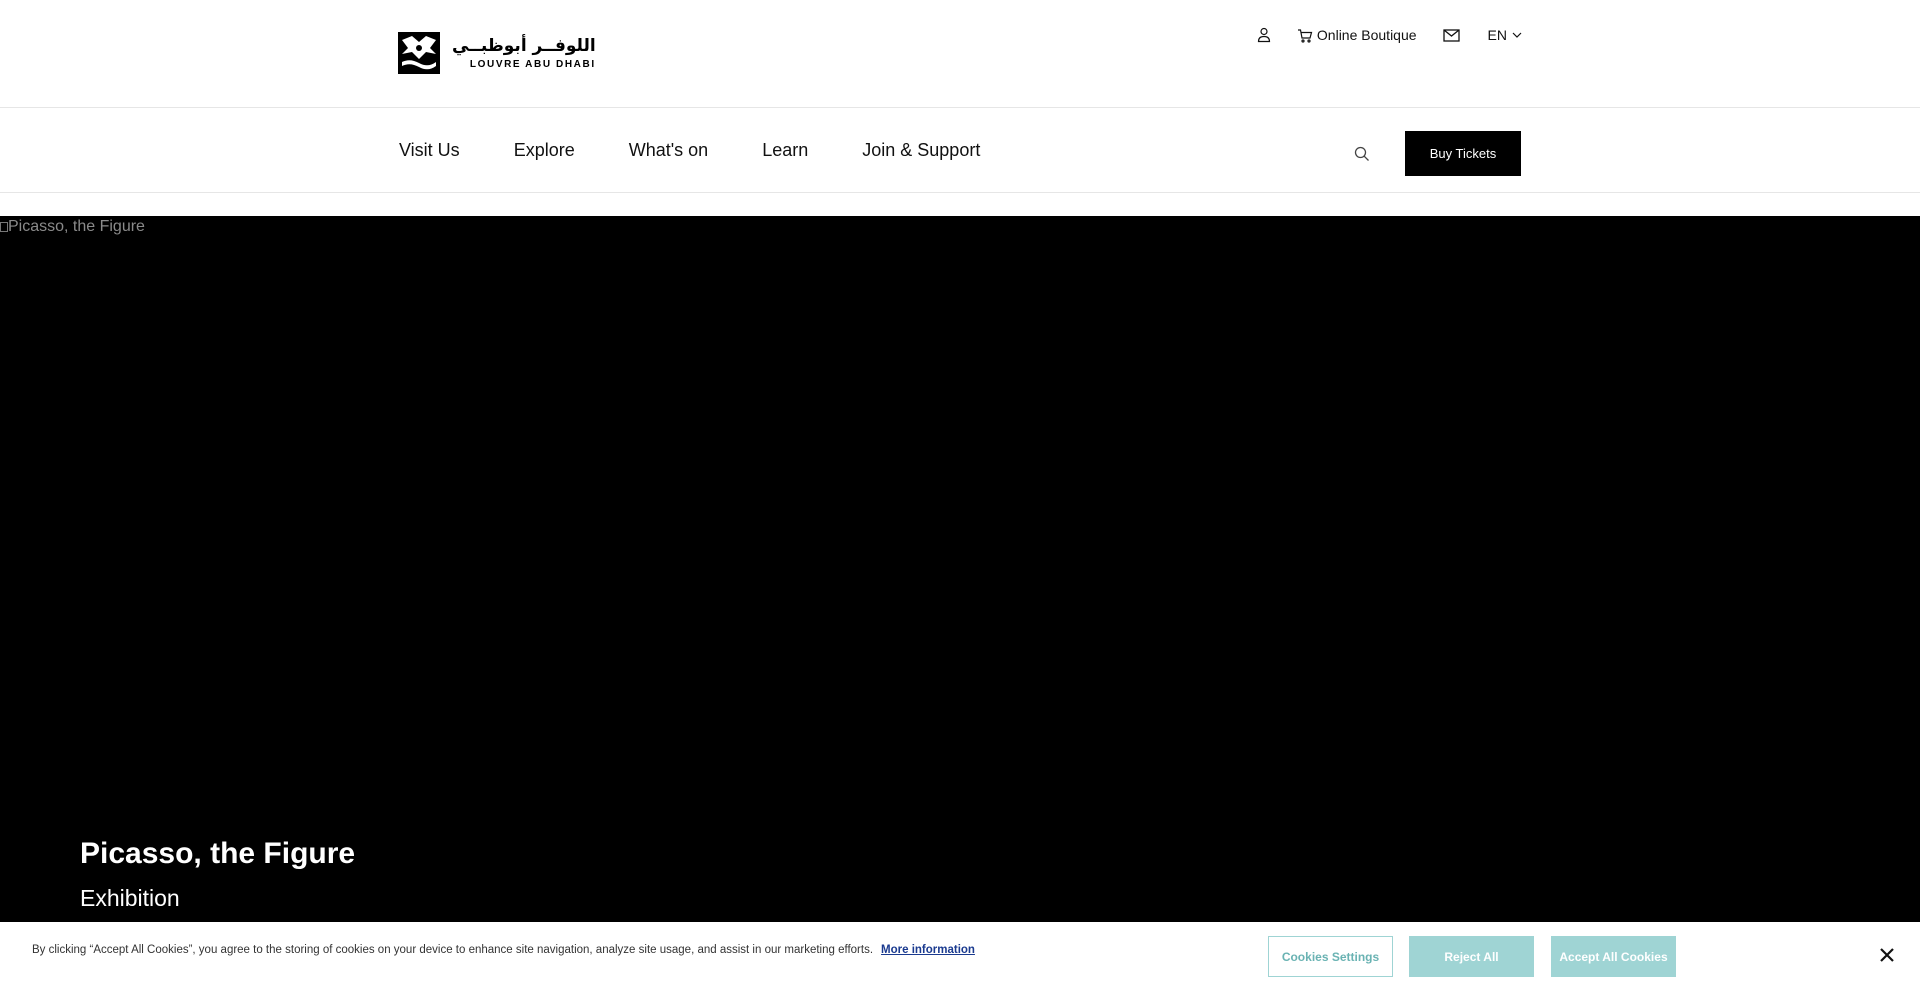 This screenshot has height=993, width=1920. Describe the element at coordinates (921, 150) in the screenshot. I see `nav-item-join-support: Join & Support` at that location.